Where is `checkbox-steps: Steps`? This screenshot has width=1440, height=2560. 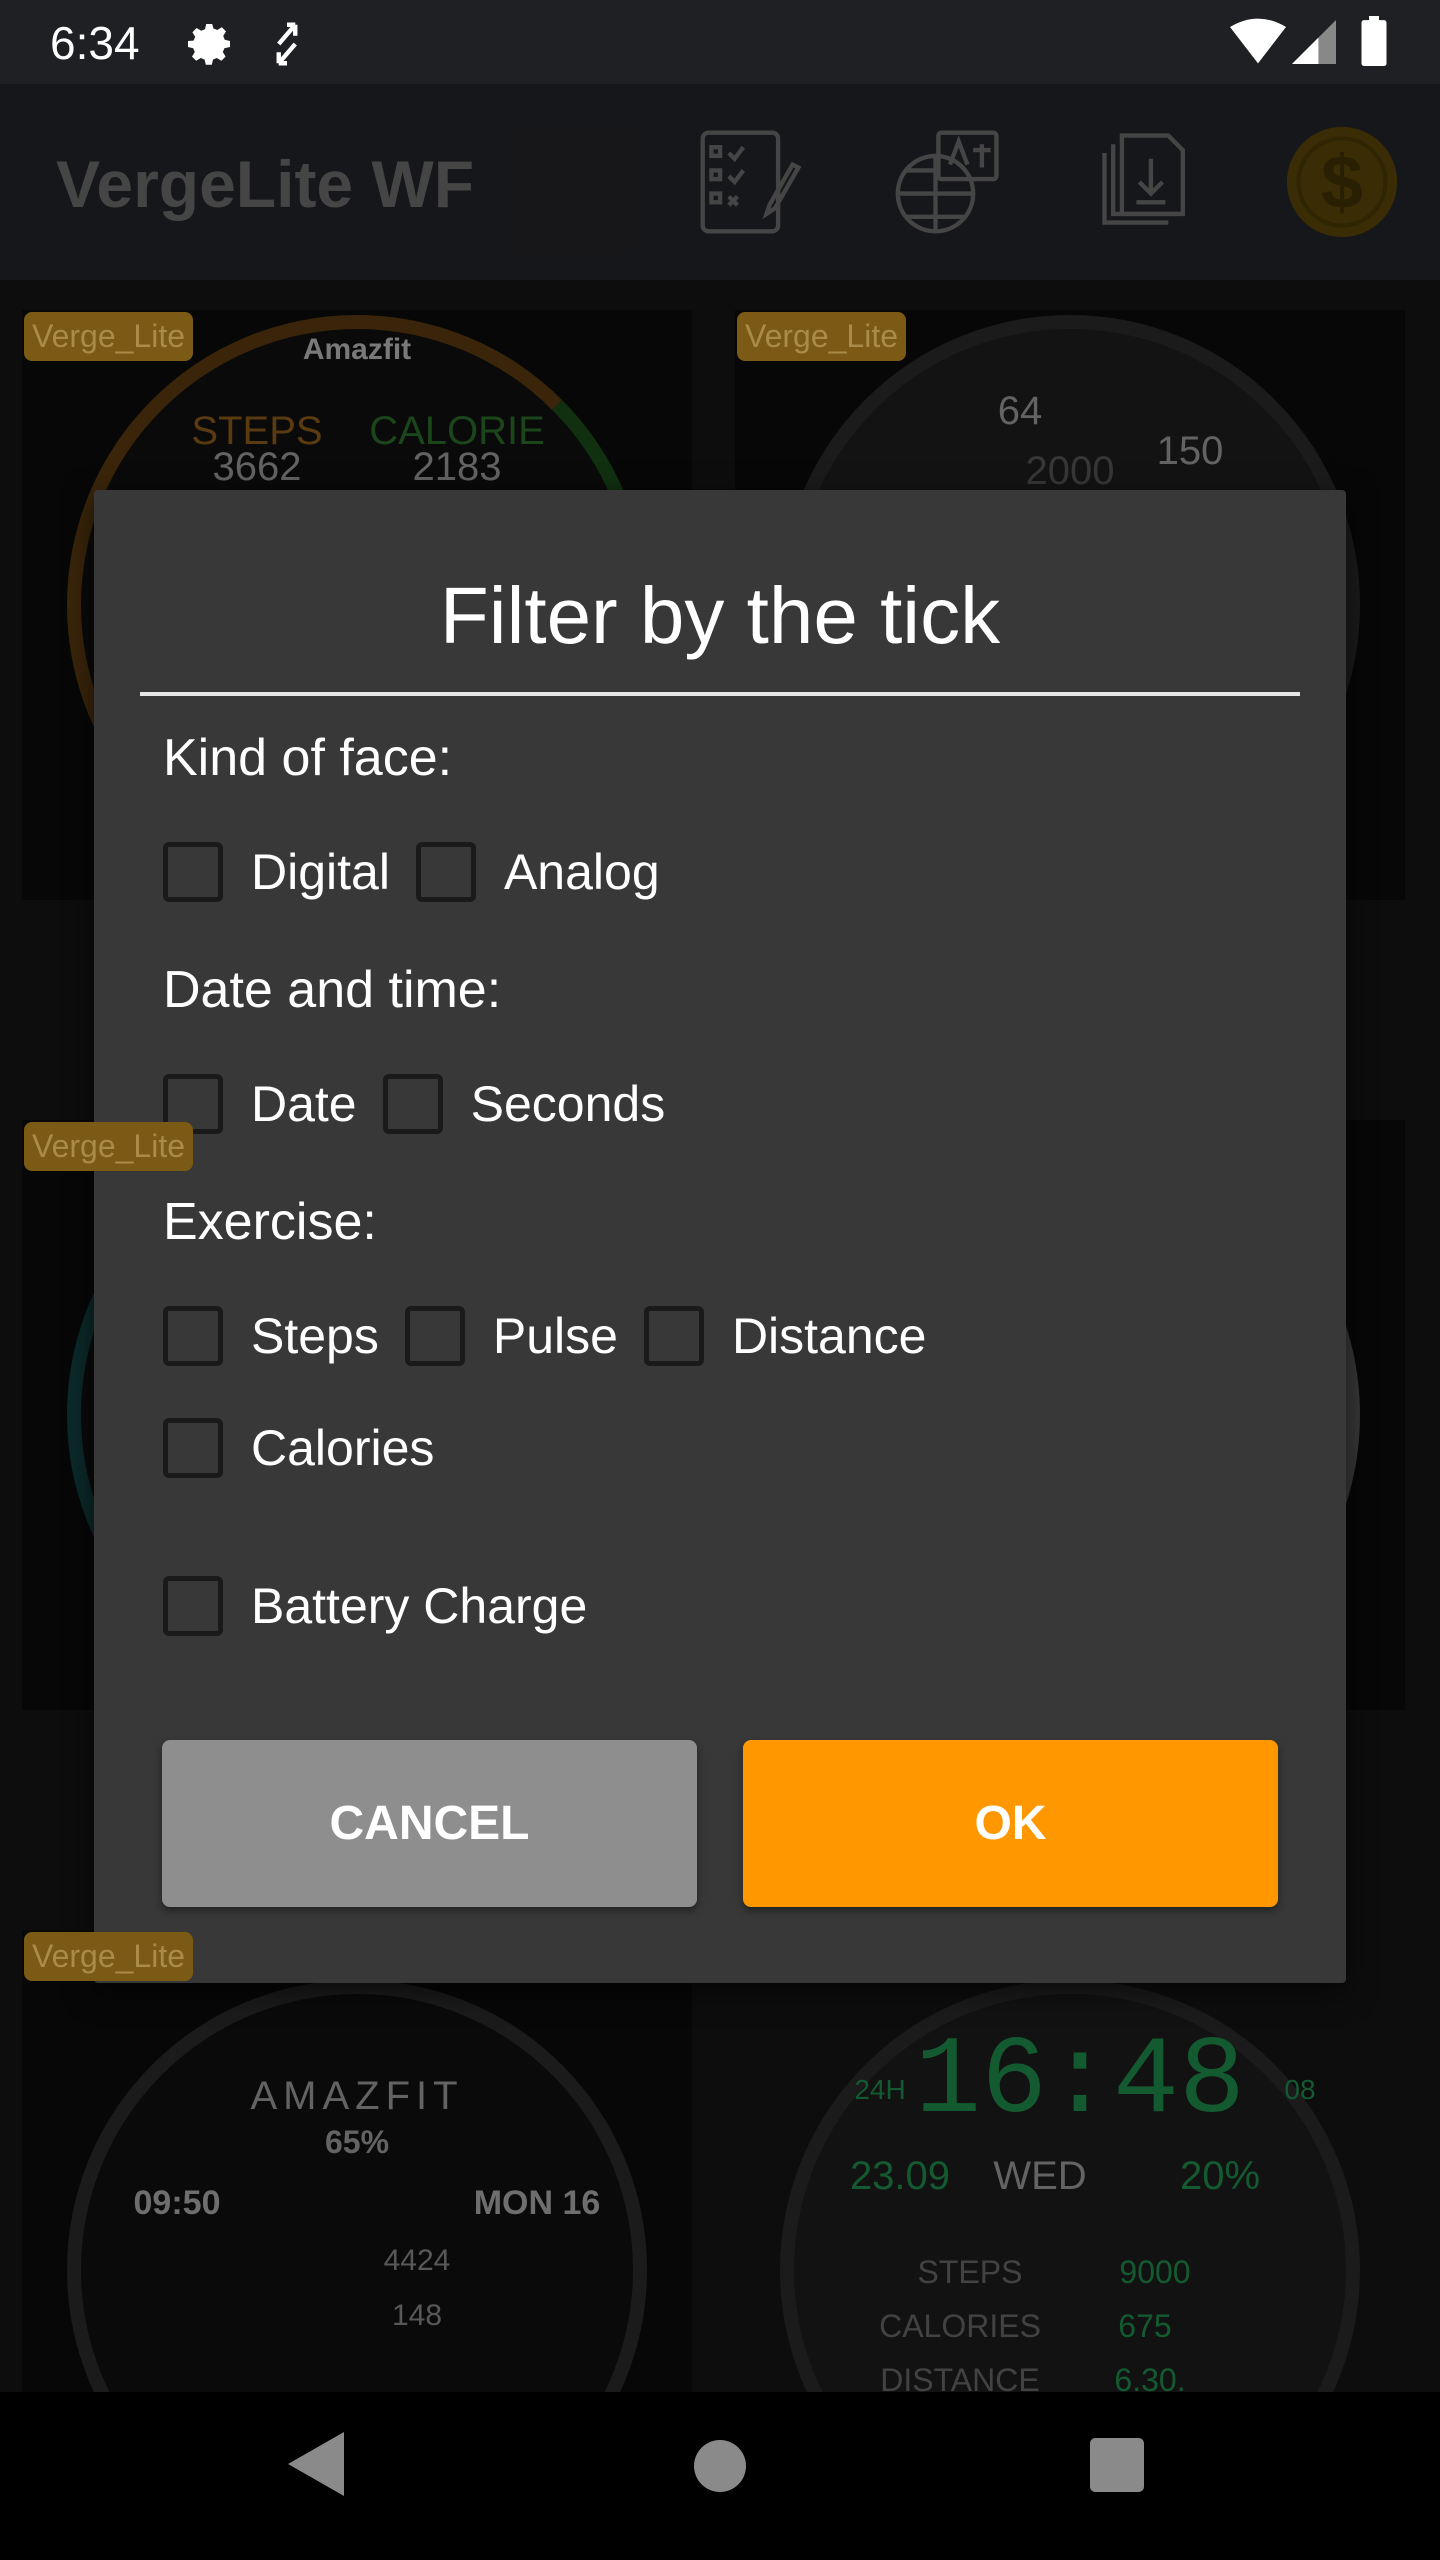
checkbox-steps: Steps is located at coordinates (271, 1336).